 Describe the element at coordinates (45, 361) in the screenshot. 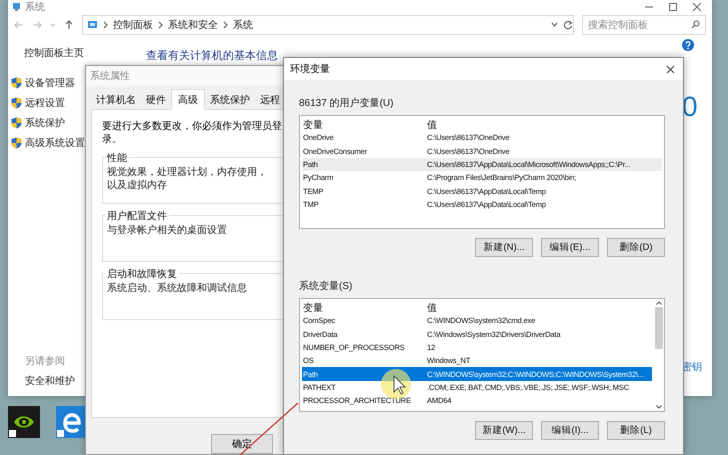

I see `section-title: 另请参阅` at that location.